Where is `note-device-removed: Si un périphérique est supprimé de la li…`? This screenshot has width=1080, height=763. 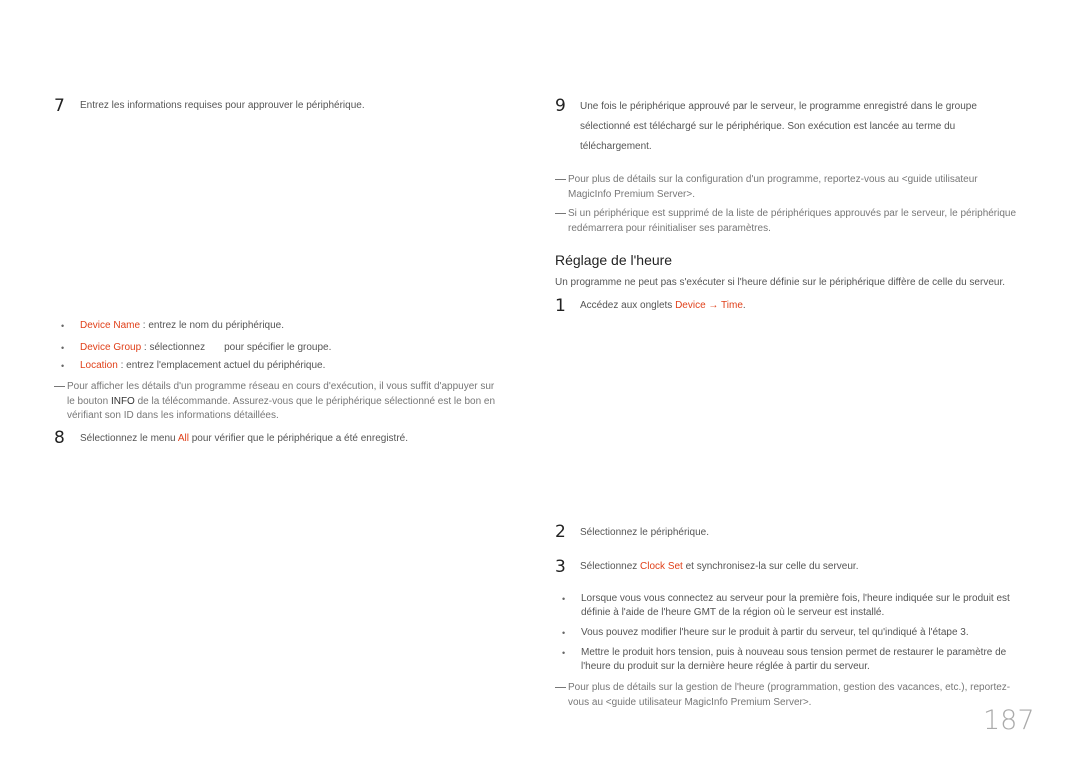
note-device-removed: Si un périphérique est supprimé de la li… is located at coordinates (792, 221).